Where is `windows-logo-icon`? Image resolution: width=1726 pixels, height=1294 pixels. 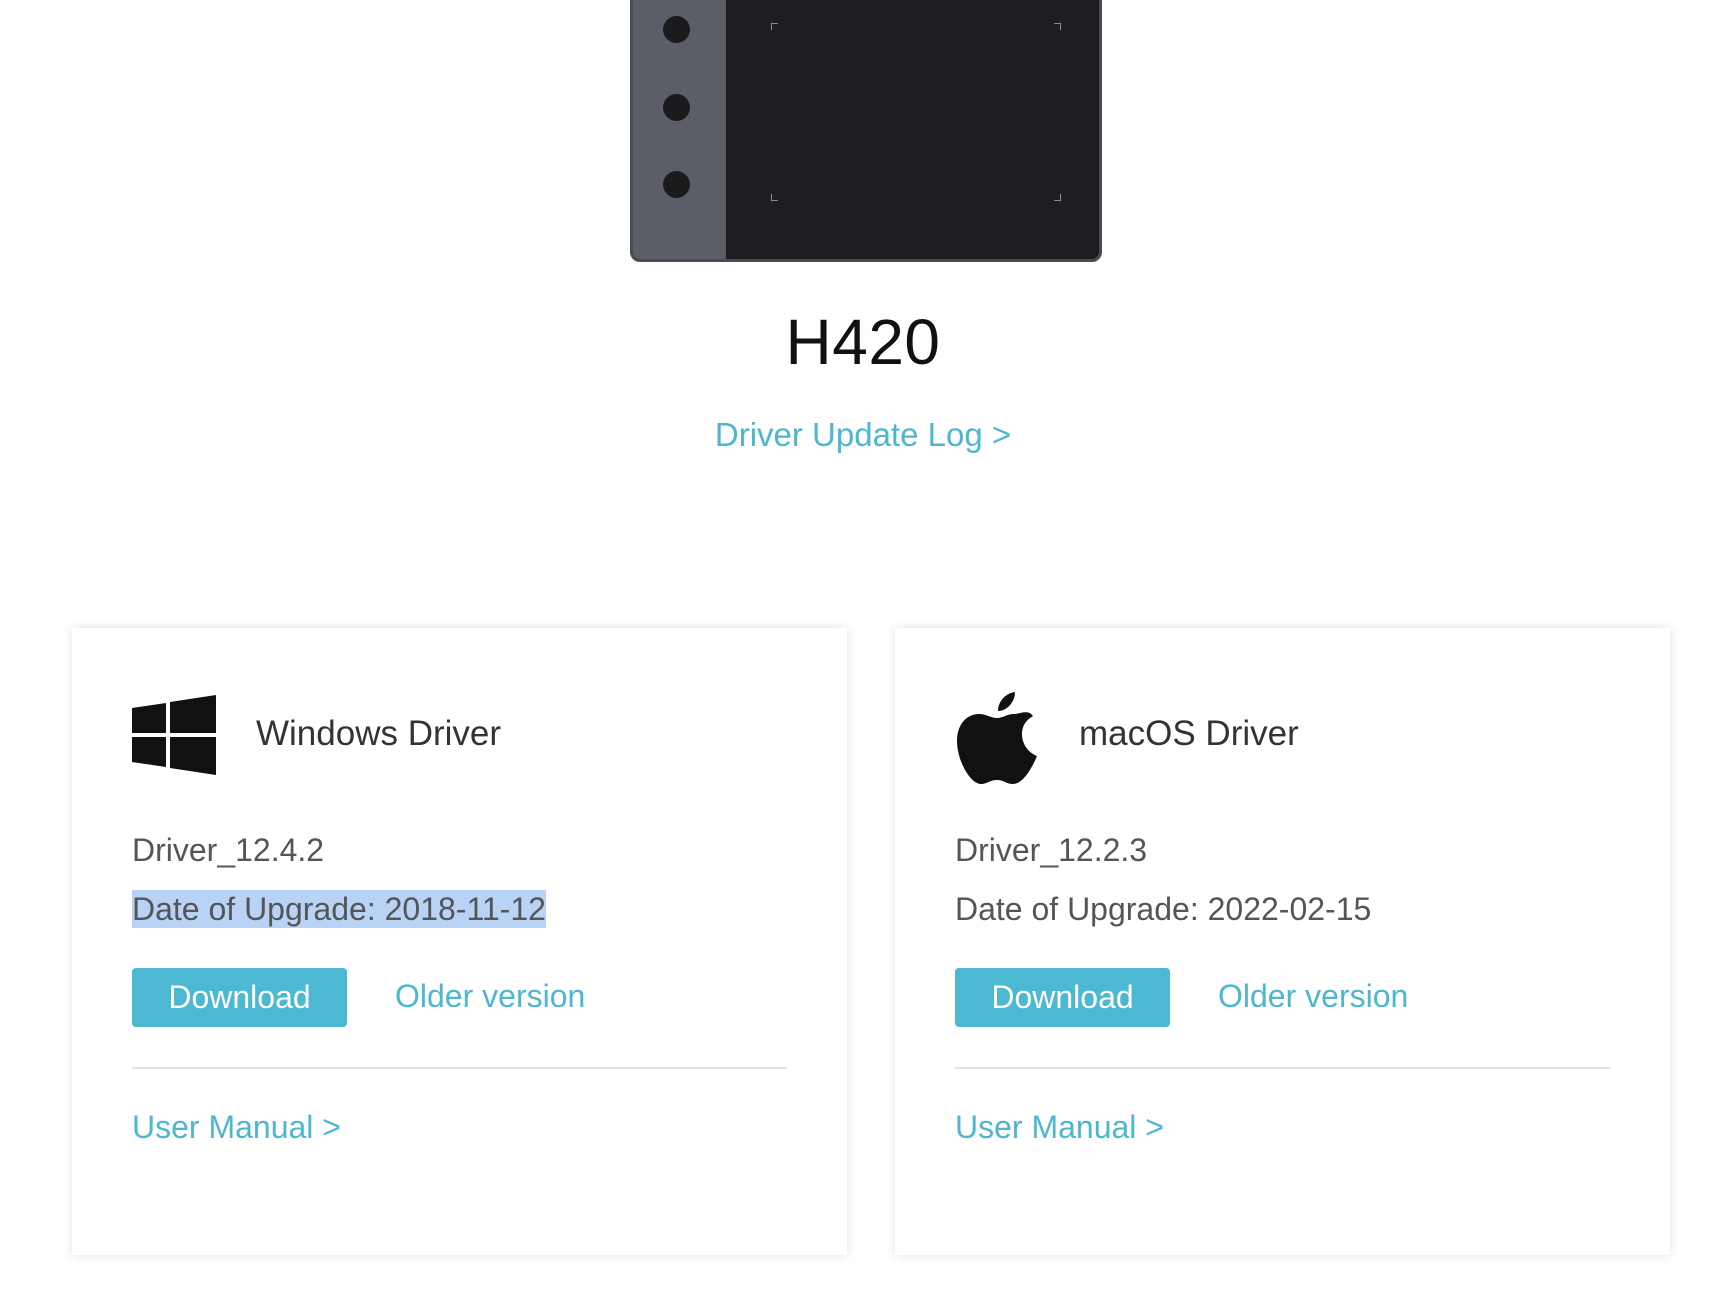
windows-logo-icon is located at coordinates (174, 735).